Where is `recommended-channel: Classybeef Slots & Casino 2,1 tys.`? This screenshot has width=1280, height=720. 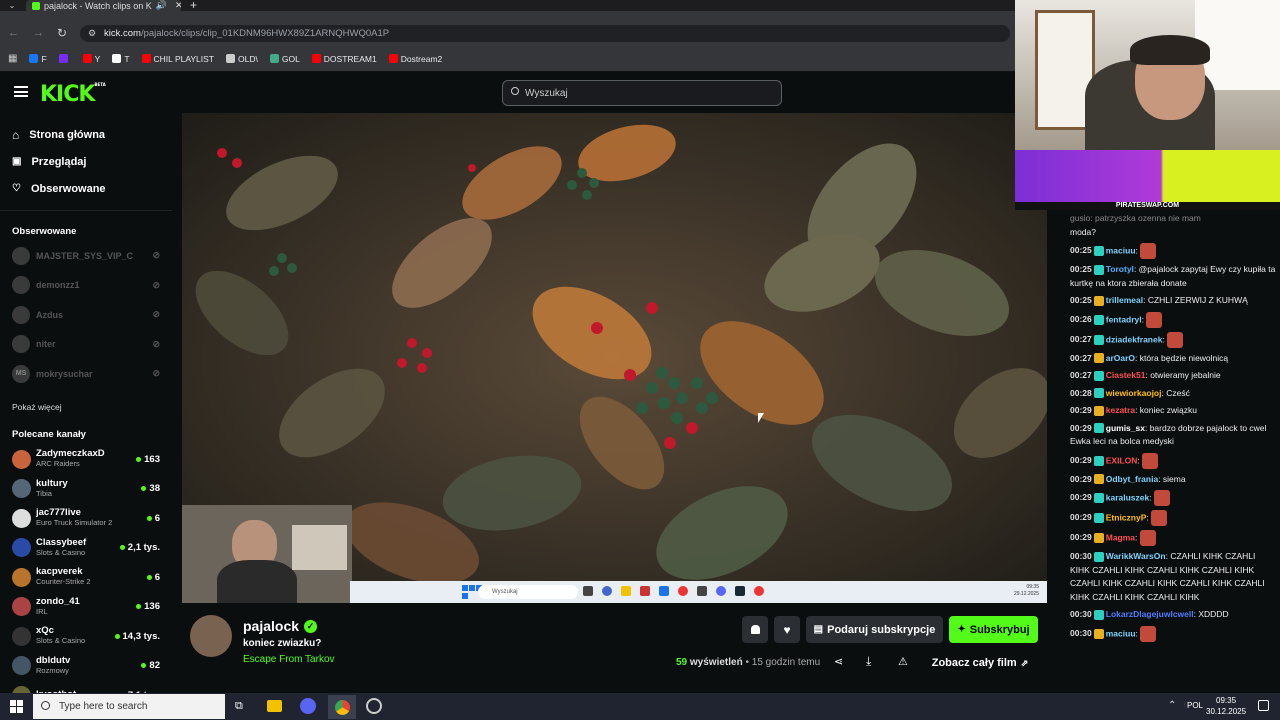 recommended-channel: Classybeef Slots & Casino 2,1 tys. is located at coordinates (86, 548).